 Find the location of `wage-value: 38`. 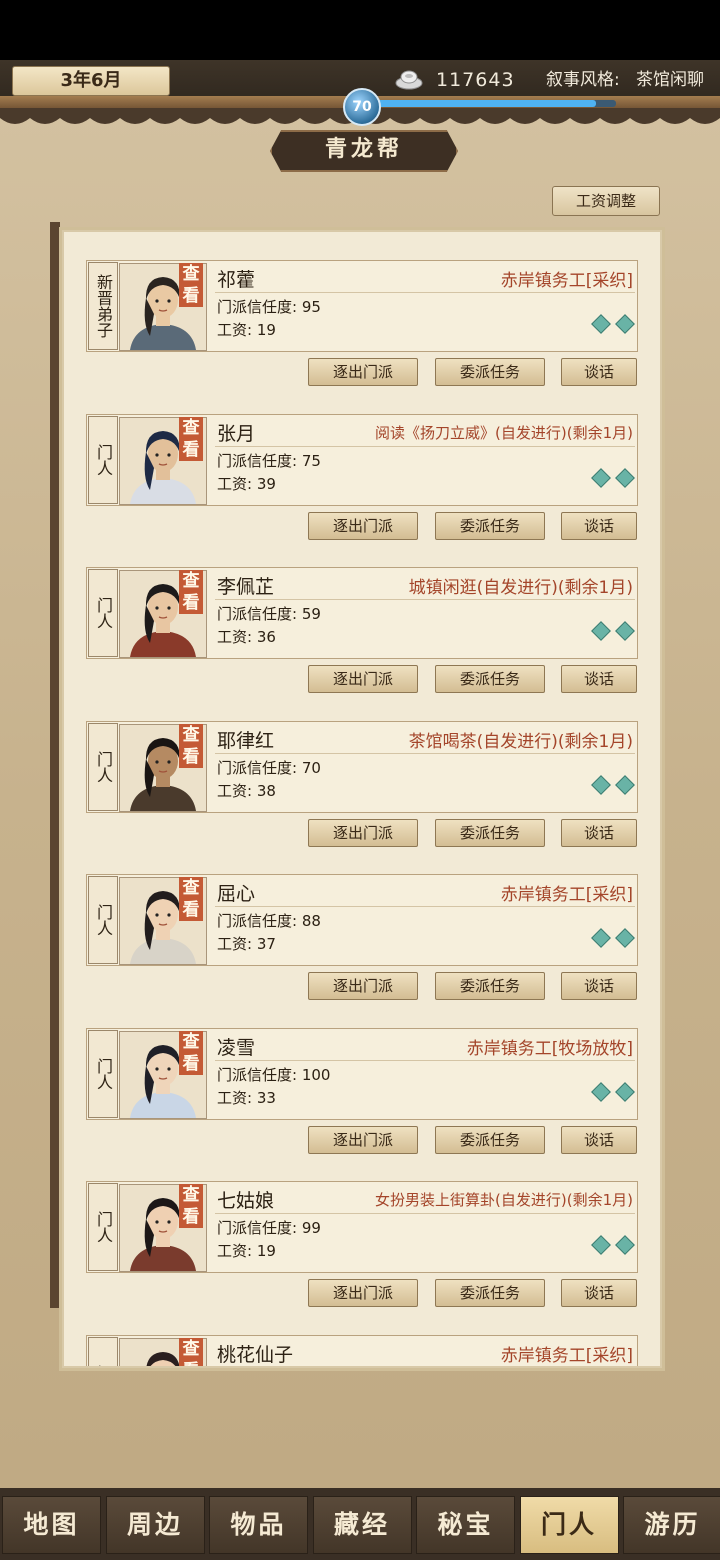

wage-value: 38 is located at coordinates (266, 790).